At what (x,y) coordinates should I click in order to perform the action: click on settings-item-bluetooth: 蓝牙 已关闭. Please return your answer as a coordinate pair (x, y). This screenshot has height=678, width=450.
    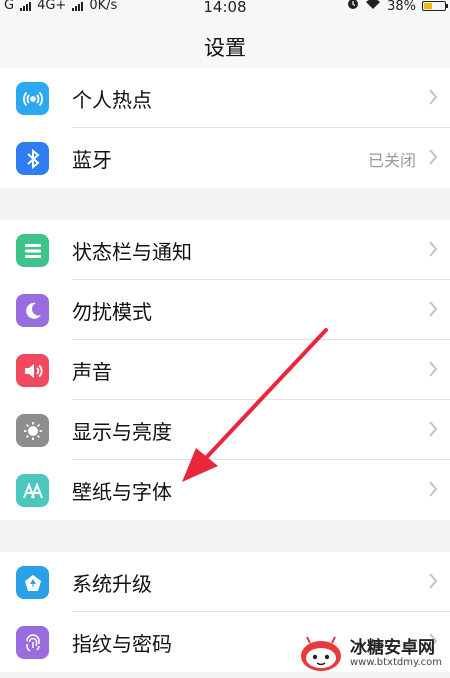
    Looking at the image, I should click on (225, 158).